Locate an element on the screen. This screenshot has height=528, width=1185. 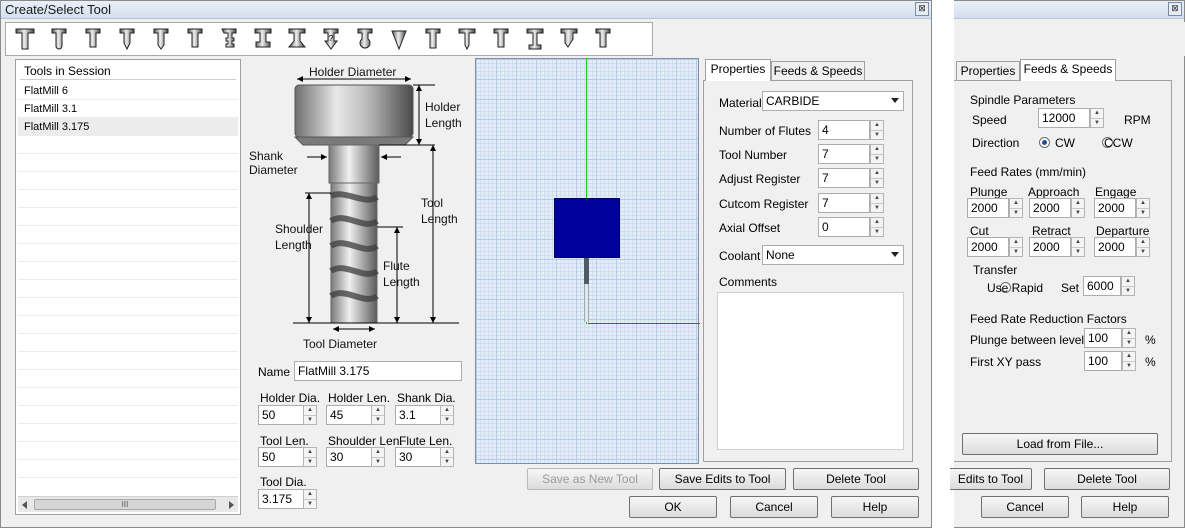
reamer-tool-icon is located at coordinates (501, 39).